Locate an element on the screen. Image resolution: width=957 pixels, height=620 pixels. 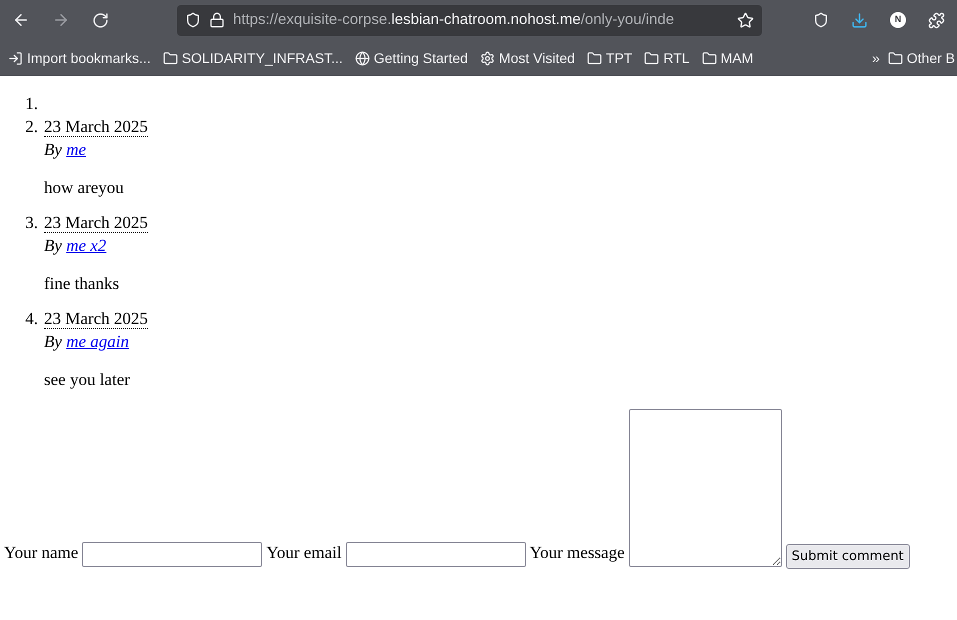
name-field is located at coordinates (172, 554).